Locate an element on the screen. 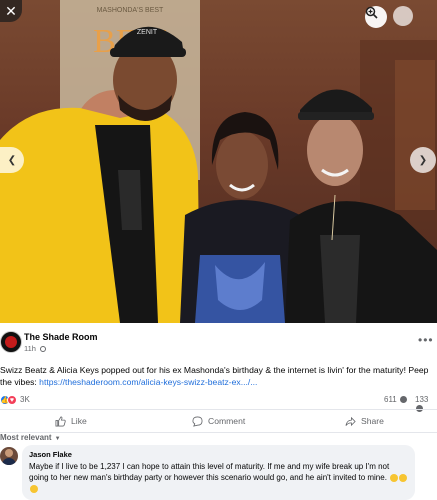 Image resolution: width=437 pixels, height=500 pixels. options-button is located at coordinates (403, 16).